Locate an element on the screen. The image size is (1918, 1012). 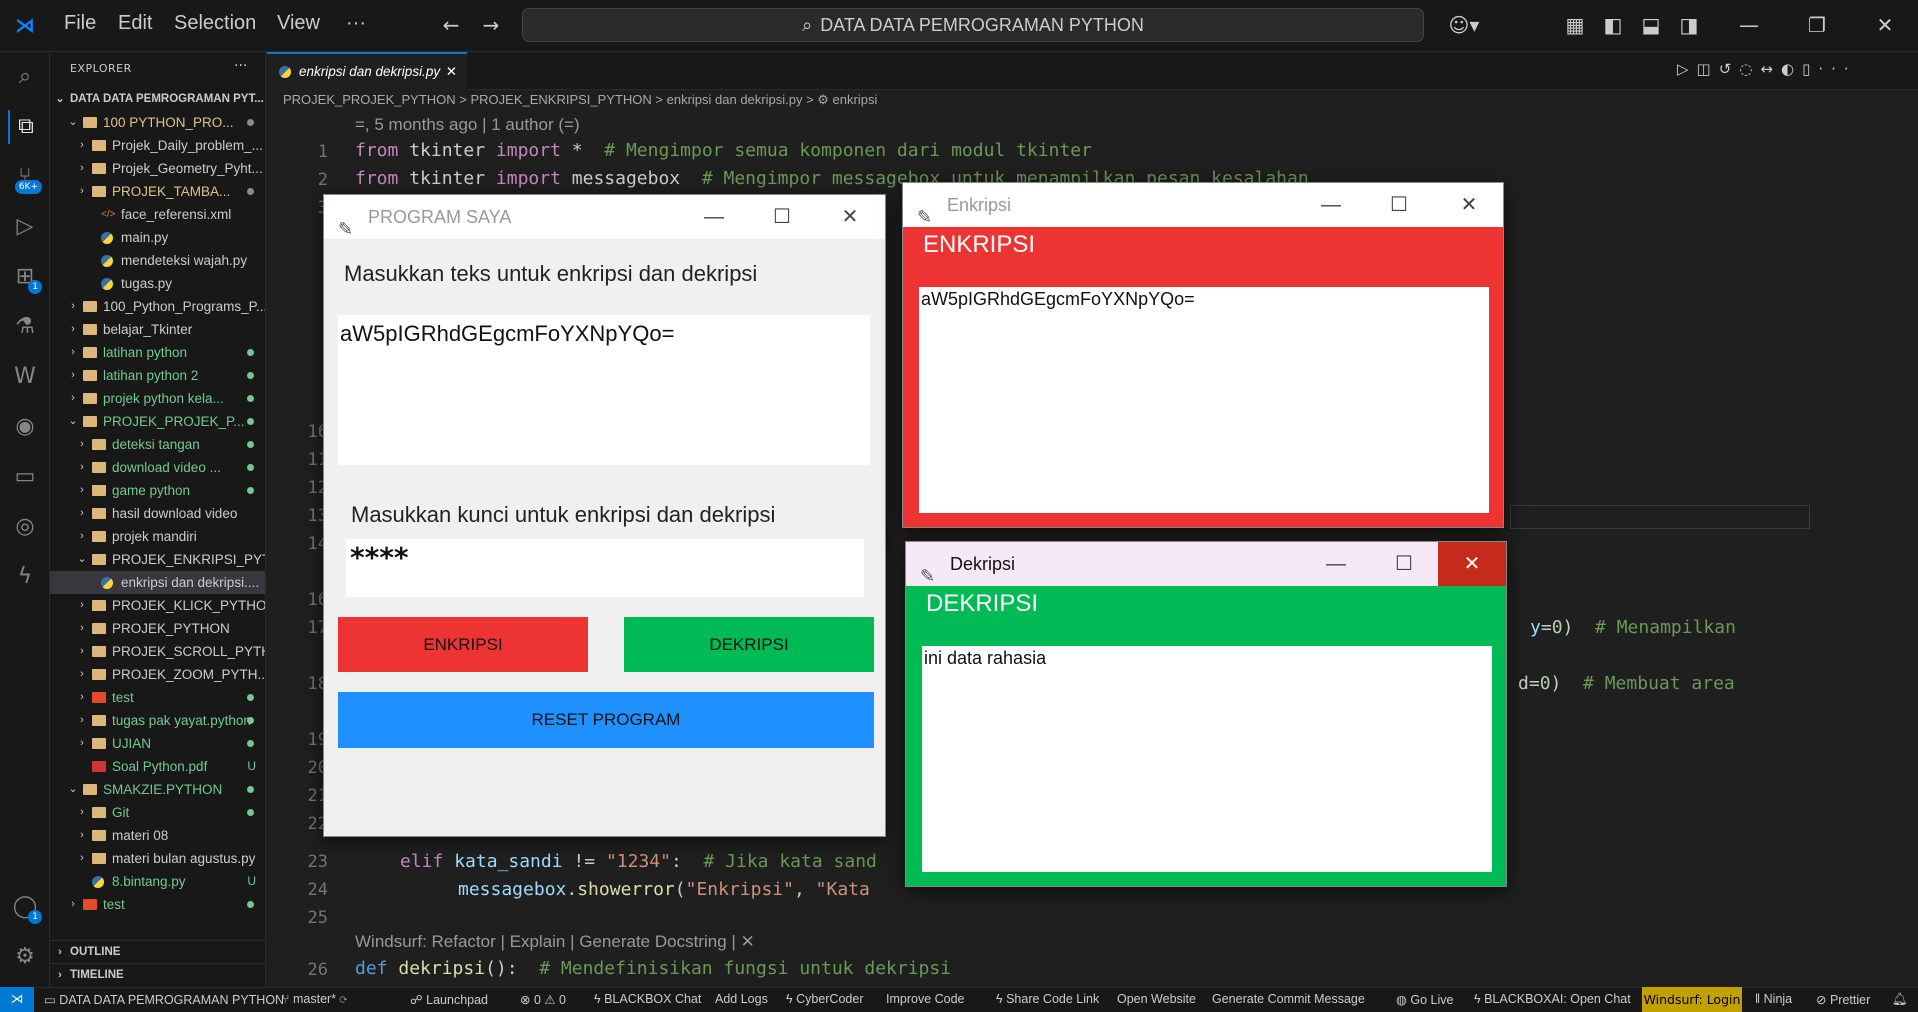
status-ninja: ‖ Ninja is located at coordinates (1773, 999).